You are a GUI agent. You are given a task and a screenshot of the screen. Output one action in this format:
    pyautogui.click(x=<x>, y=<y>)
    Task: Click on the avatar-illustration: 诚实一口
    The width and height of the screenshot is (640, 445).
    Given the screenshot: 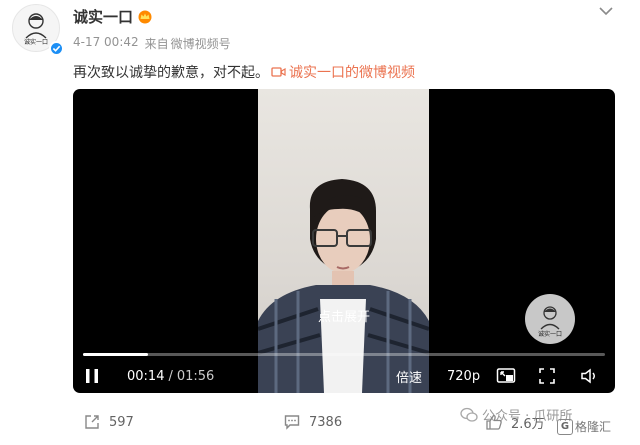 What is the action you would take?
    pyautogui.click(x=36, y=29)
    